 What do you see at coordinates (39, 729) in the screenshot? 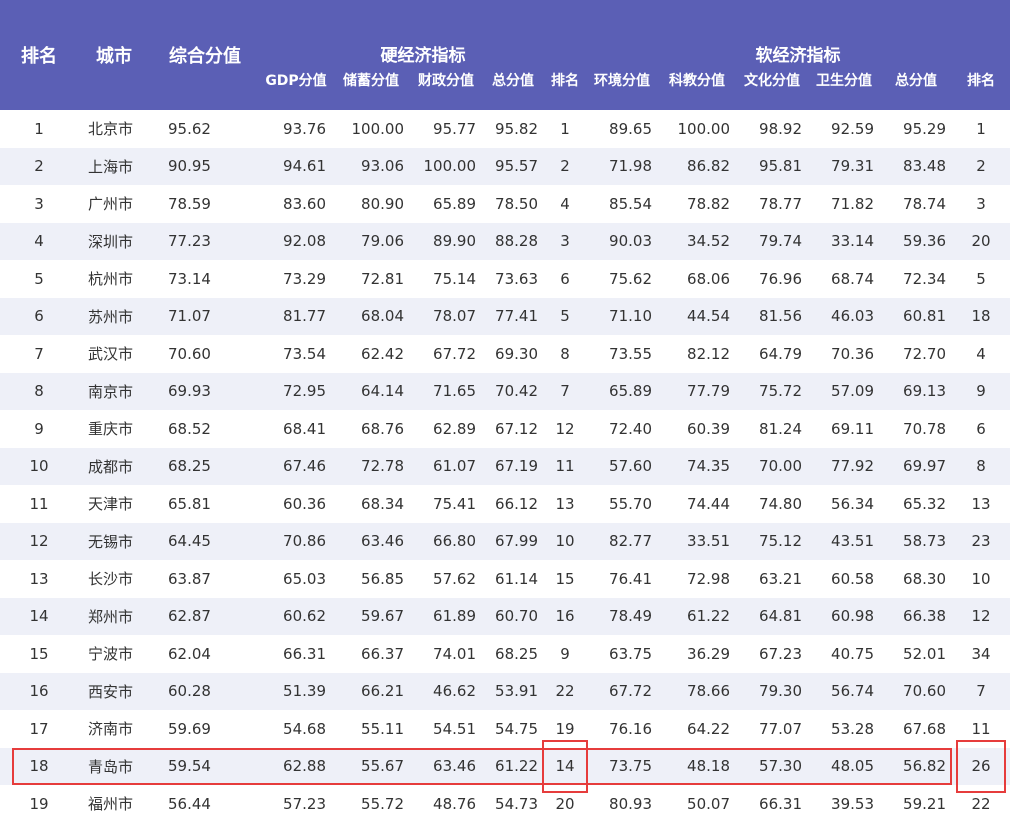
I see `cell-rank: 17` at bounding box center [39, 729].